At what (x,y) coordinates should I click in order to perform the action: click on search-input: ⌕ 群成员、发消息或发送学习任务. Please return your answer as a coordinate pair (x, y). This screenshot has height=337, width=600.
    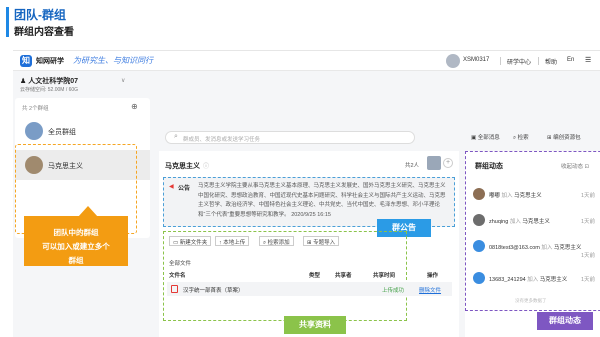
    Looking at the image, I should click on (290, 137).